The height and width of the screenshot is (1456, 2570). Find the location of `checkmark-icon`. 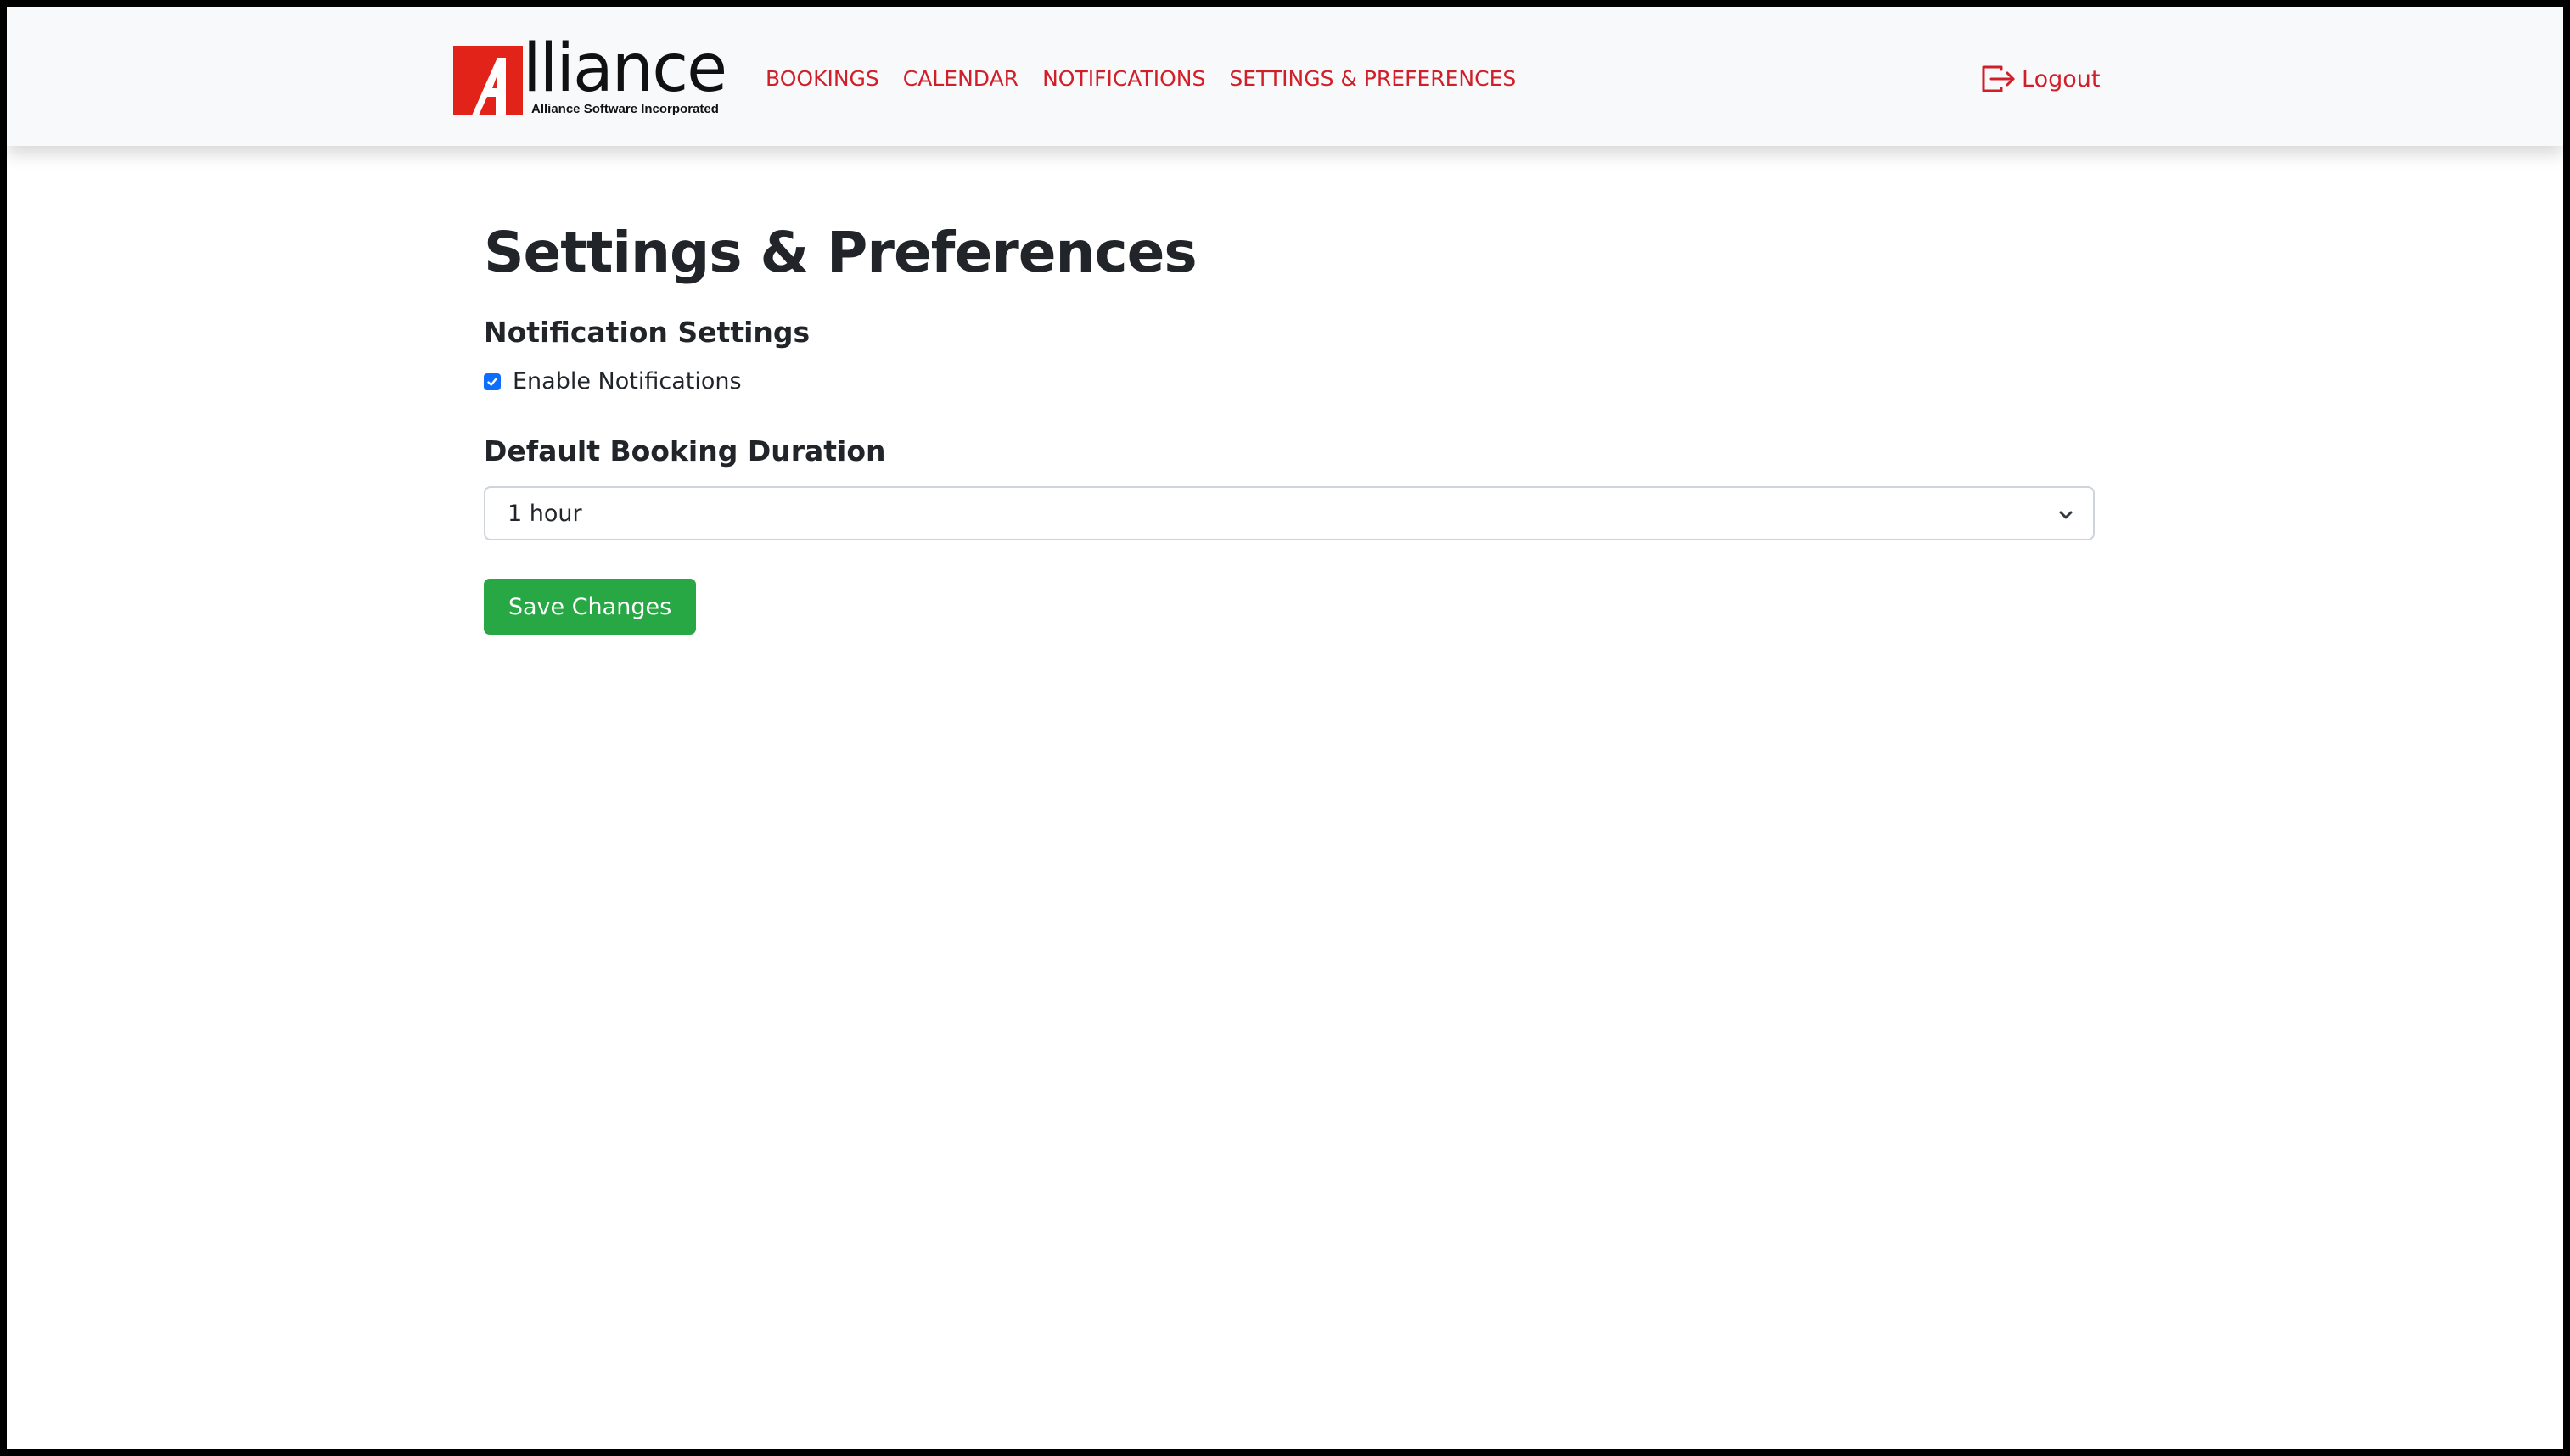

checkmark-icon is located at coordinates (492, 381).